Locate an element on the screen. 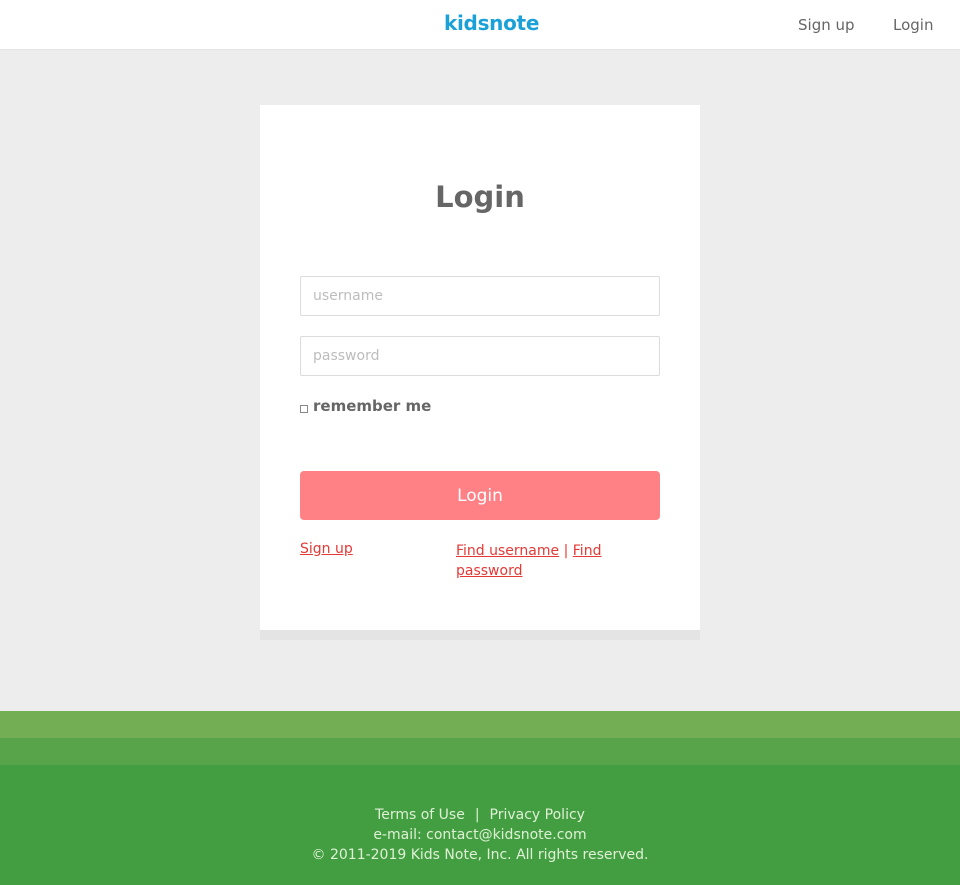 The width and height of the screenshot is (960, 885). footer-links: Terms of Use | Privacy Policy is located at coordinates (480, 815).